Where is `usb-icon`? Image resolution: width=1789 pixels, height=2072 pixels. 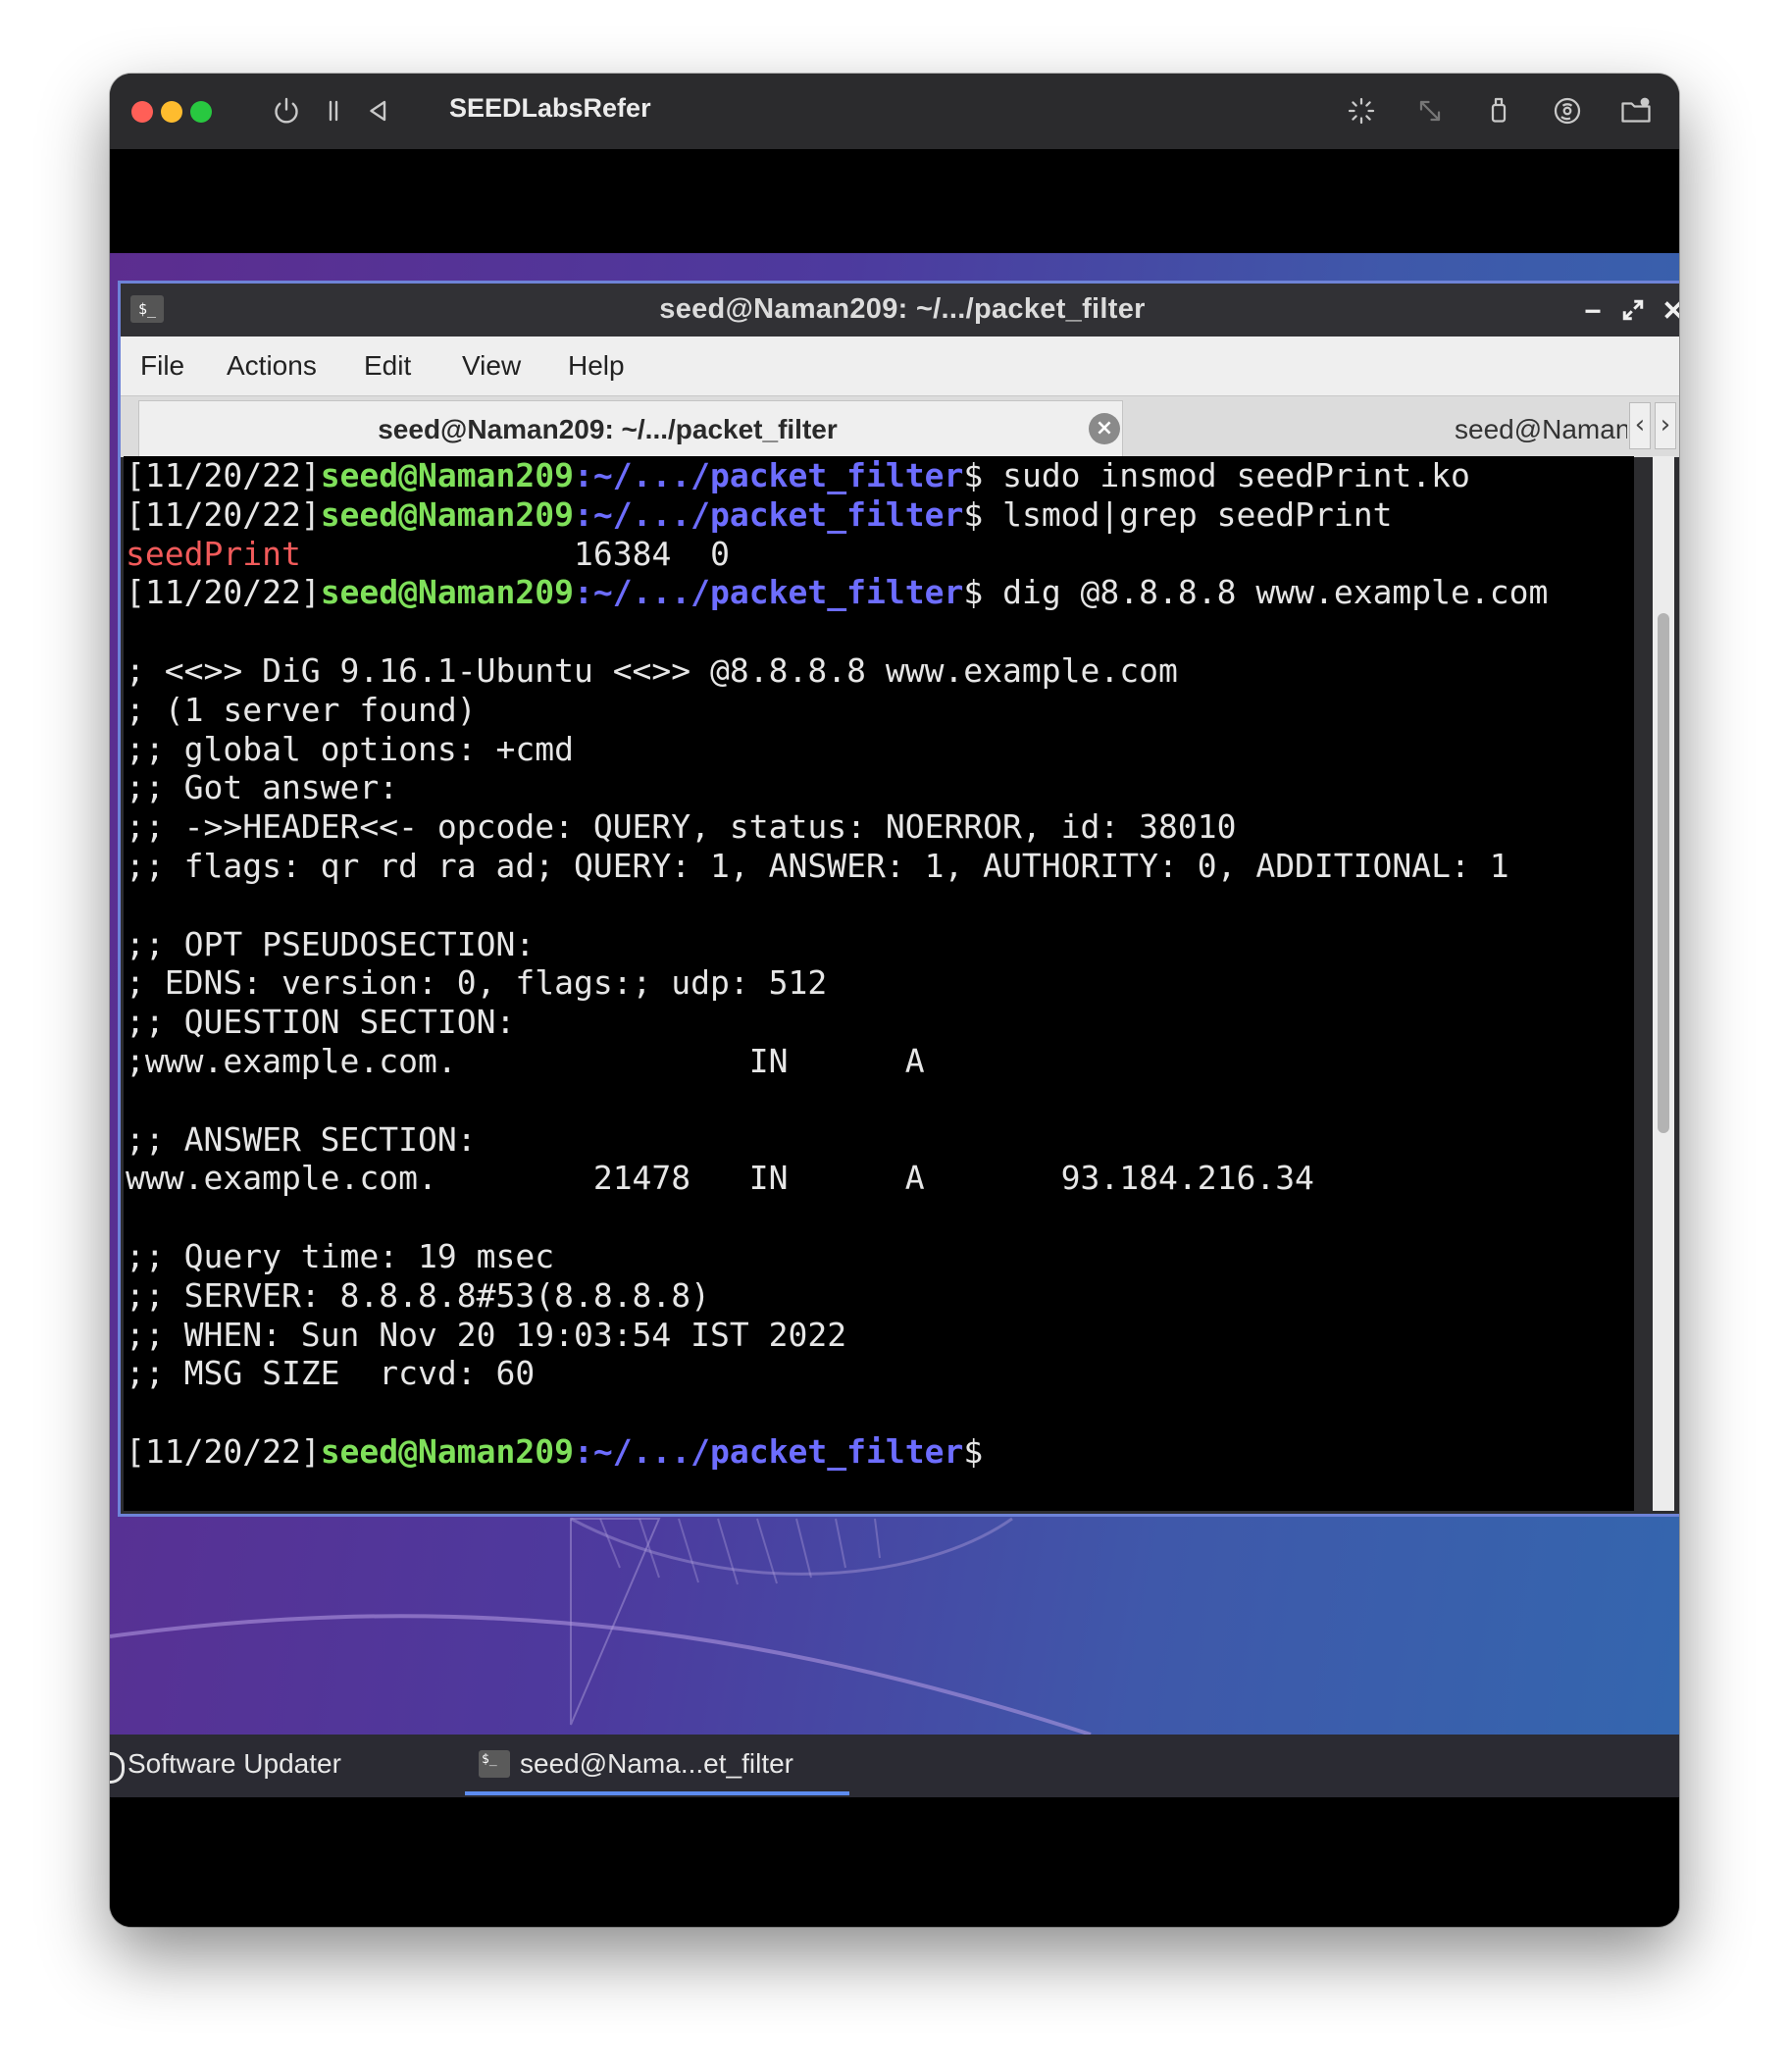
usb-icon is located at coordinates (1498, 111).